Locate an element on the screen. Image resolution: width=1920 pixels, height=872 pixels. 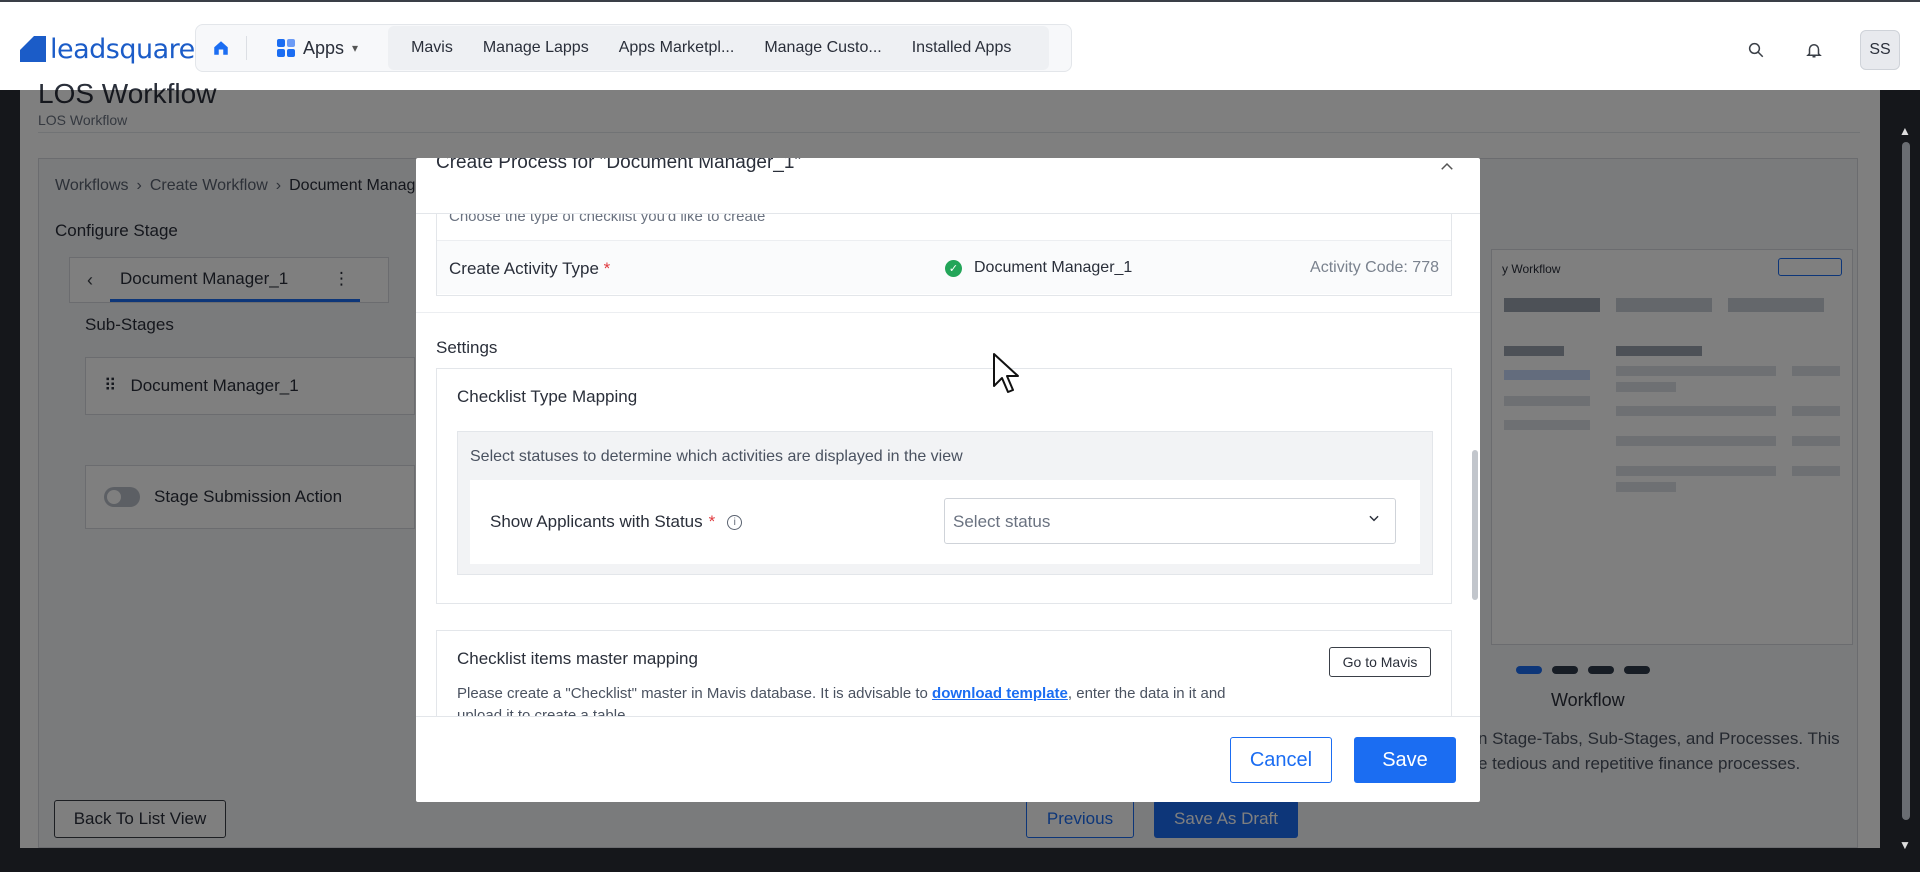
chevron-down-icon: ▾ is located at coordinates (355, 48).